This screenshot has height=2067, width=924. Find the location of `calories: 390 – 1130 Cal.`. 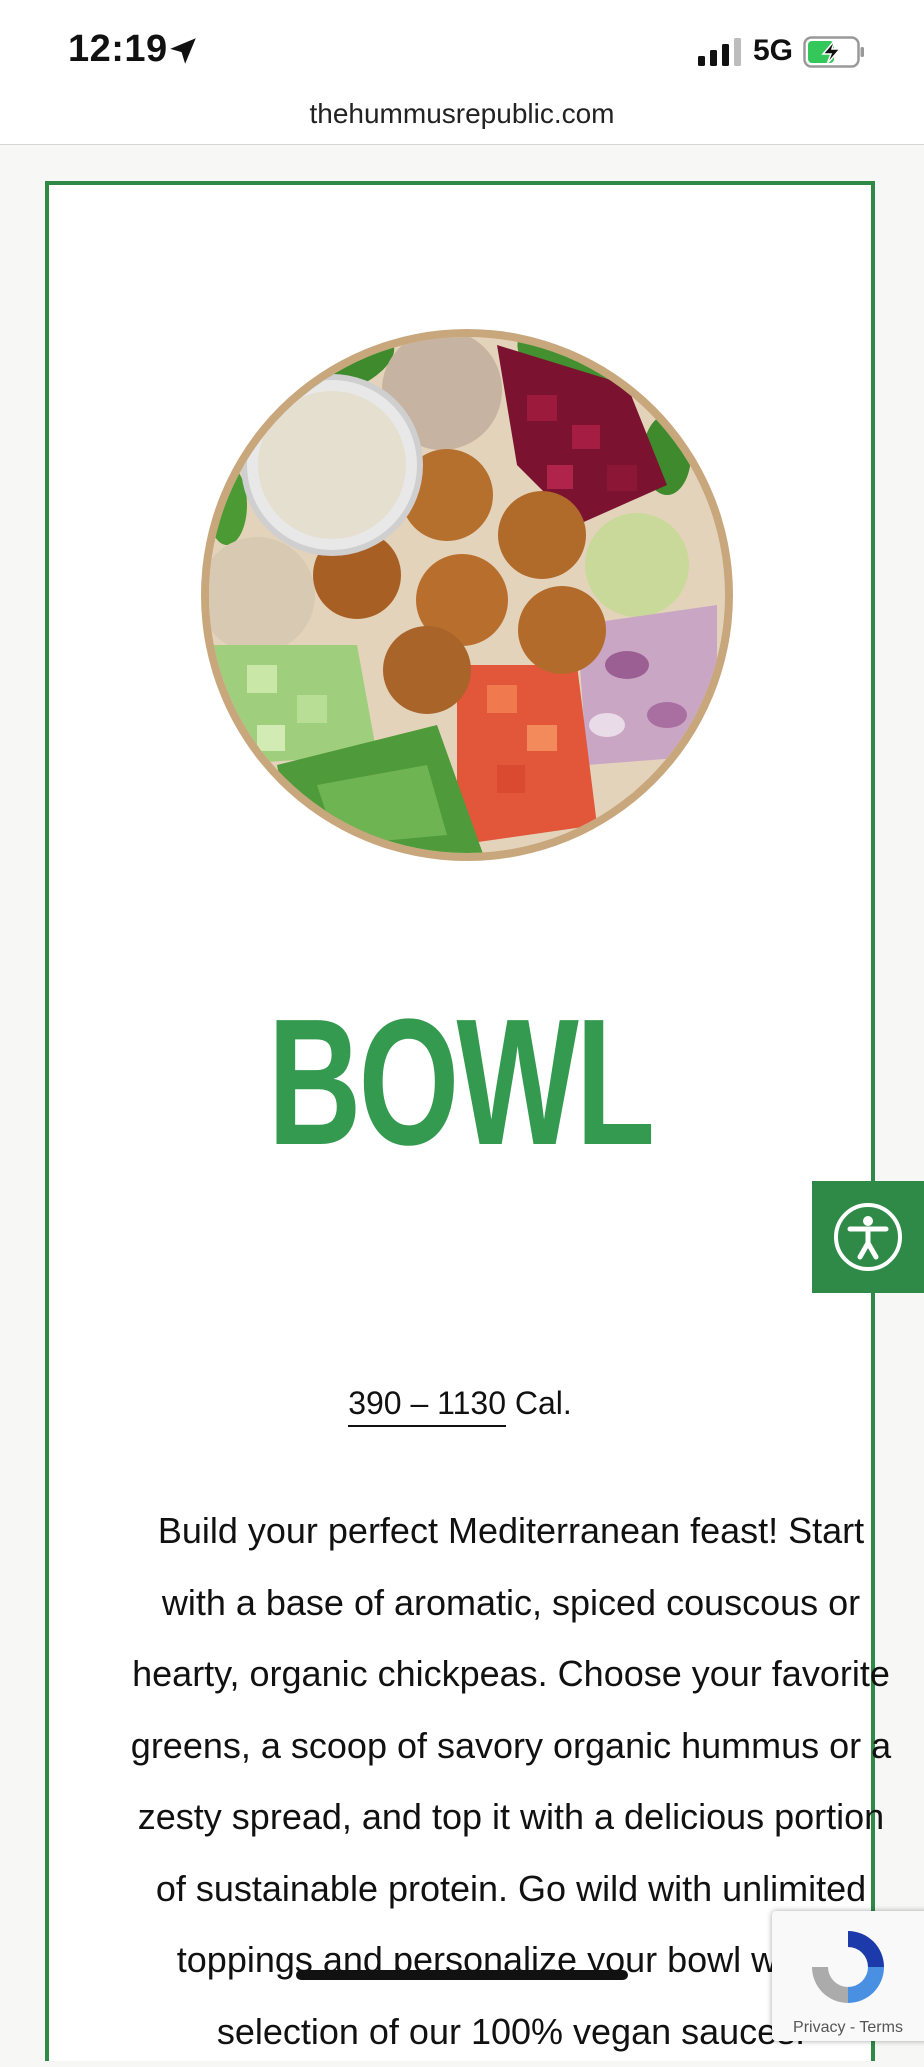

calories: 390 – 1130 Cal. is located at coordinates (460, 1406).